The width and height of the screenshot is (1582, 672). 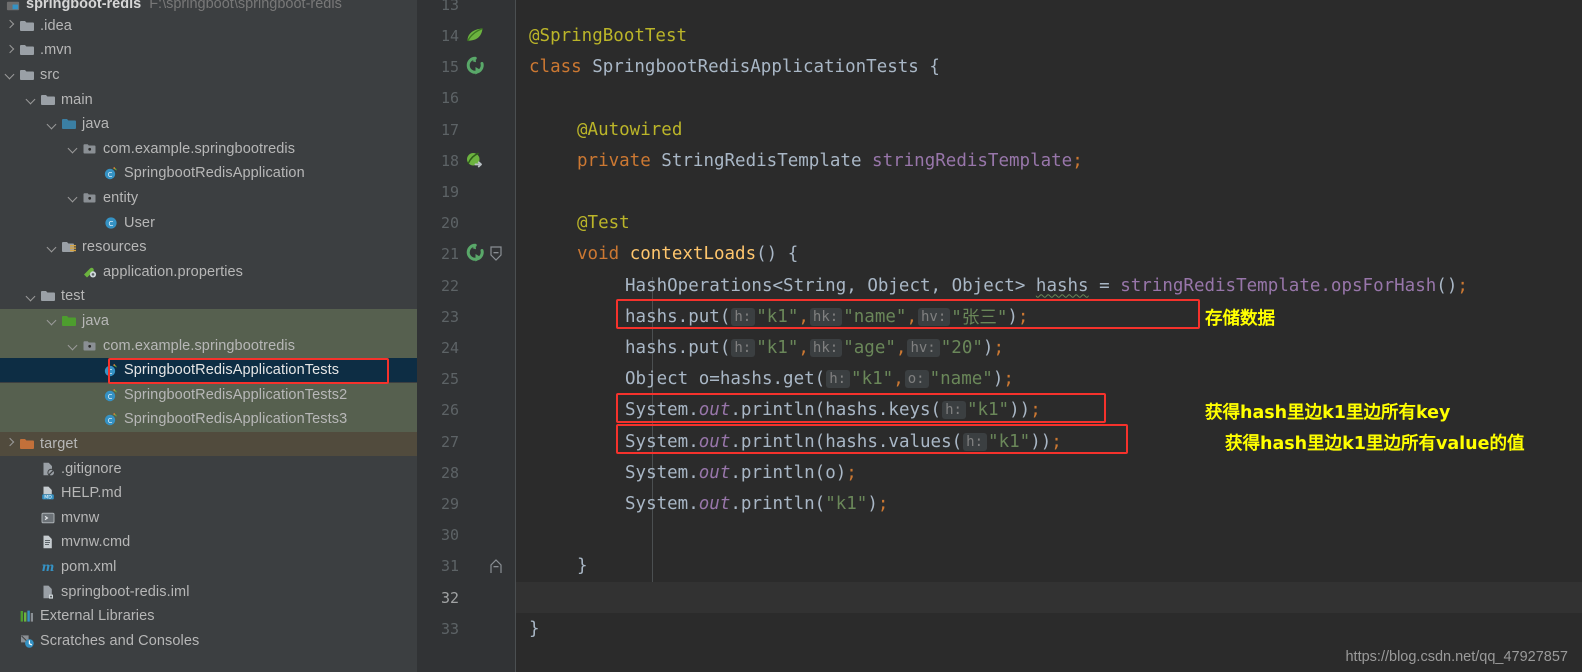 What do you see at coordinates (476, 36) in the screenshot?
I see `spring-leaf-icon` at bounding box center [476, 36].